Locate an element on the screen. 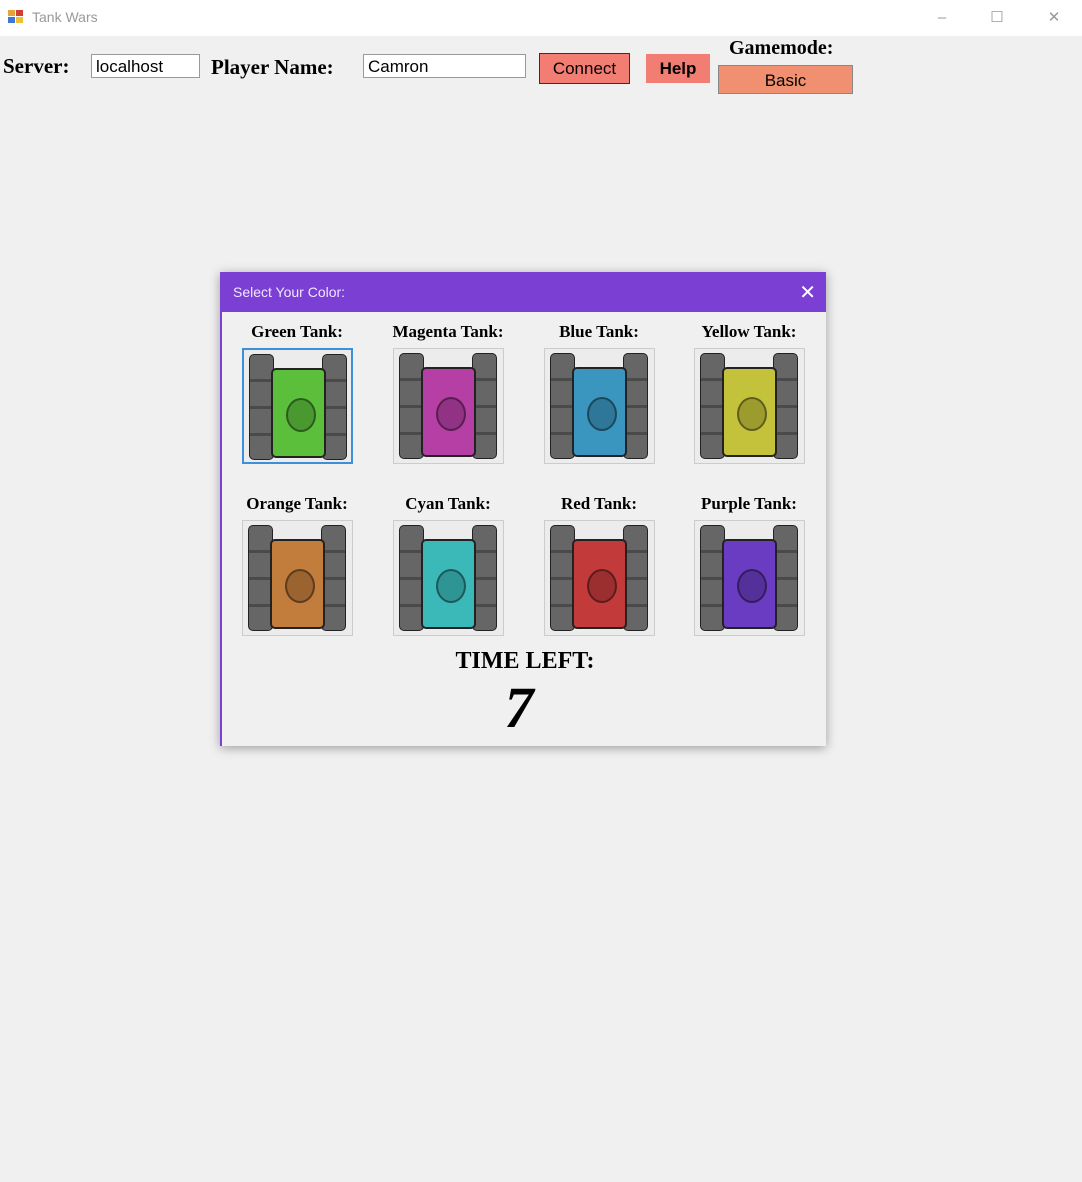 Image resolution: width=1082 pixels, height=1182 pixels. yellow-tank-button is located at coordinates (749, 406).